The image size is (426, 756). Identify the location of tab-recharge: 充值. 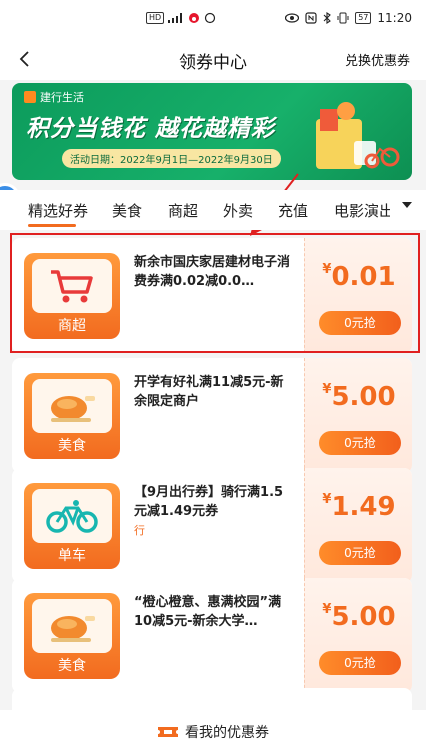
(293, 210).